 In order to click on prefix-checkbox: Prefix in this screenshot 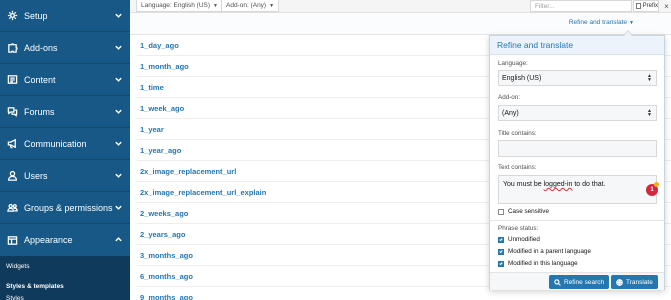, I will do `click(646, 6)`.